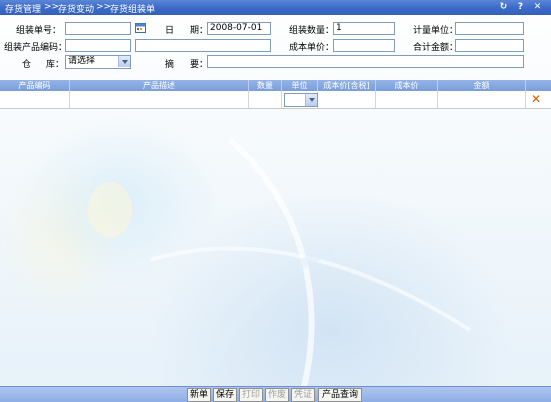 The width and height of the screenshot is (551, 402). Describe the element at coordinates (436, 31) in the screenshot. I see `unit-label: 计量单位：` at that location.